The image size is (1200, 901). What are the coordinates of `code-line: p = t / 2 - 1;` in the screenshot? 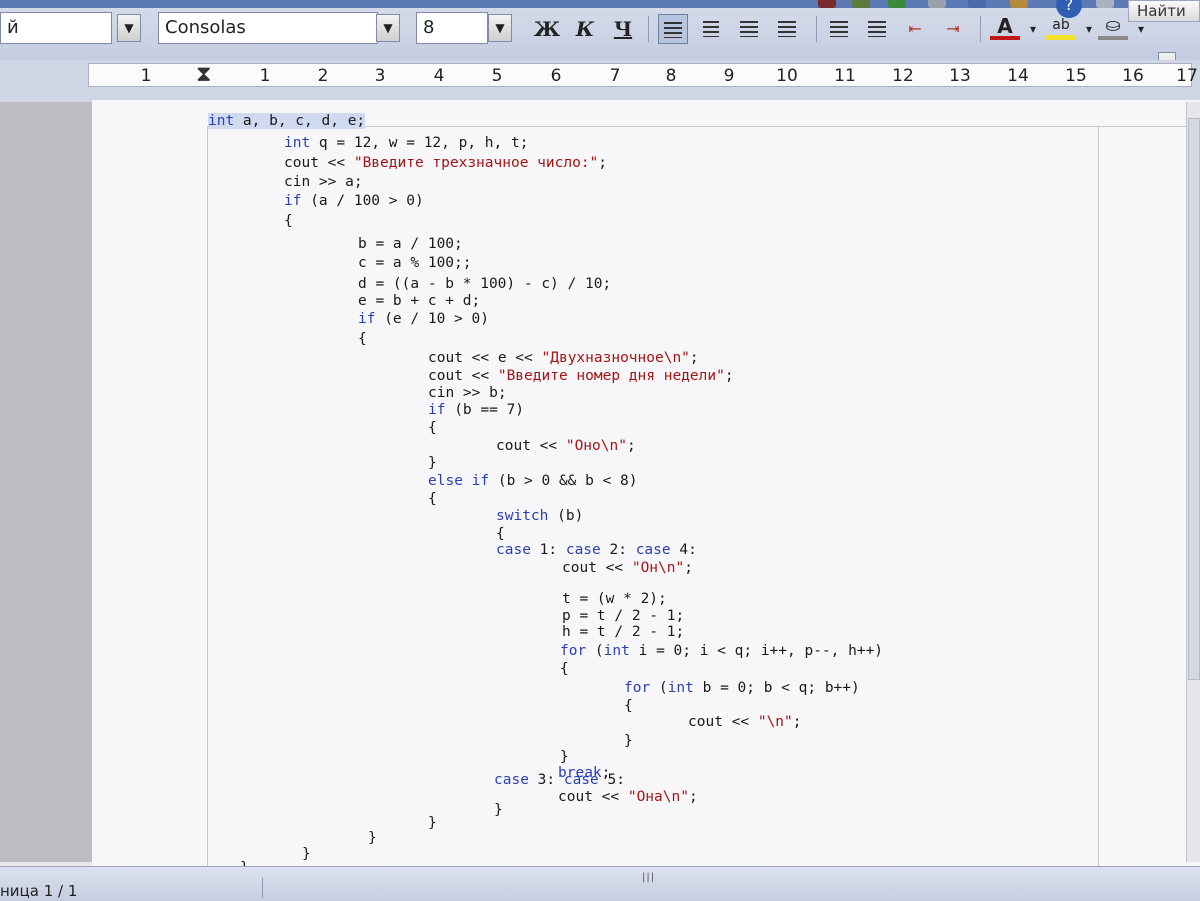 It's located at (623, 616).